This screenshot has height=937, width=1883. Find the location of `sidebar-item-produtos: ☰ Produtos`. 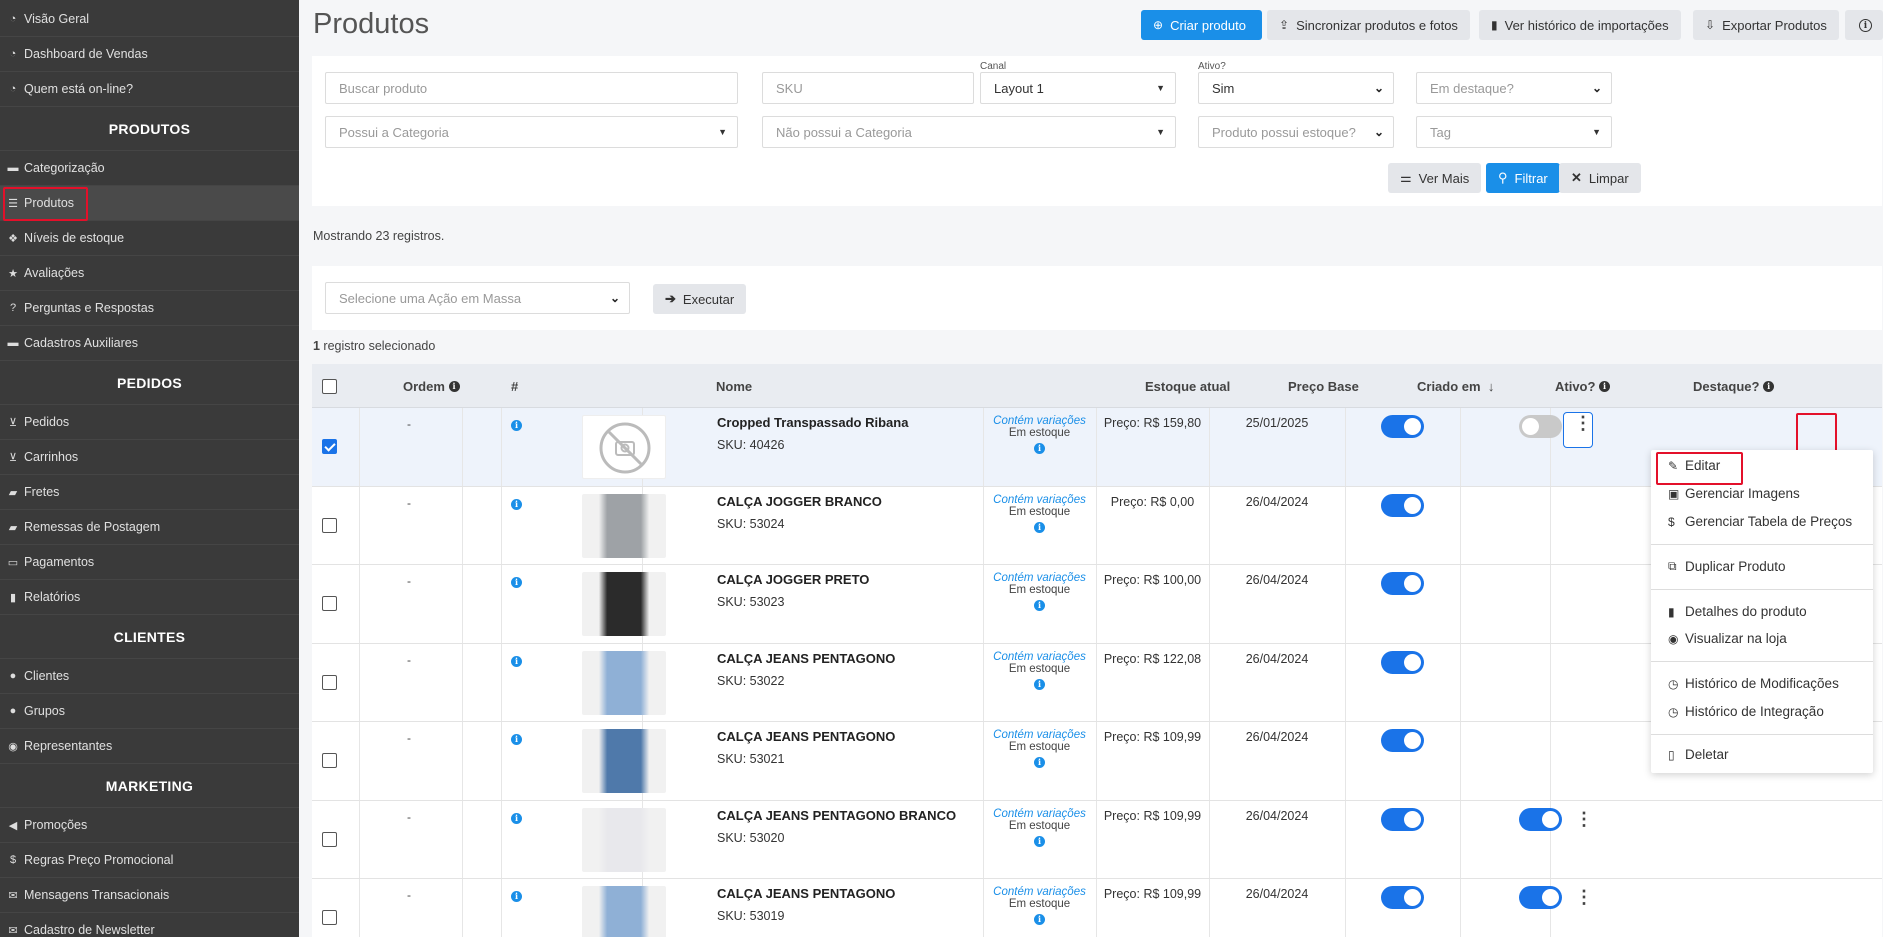

sidebar-item-produtos: ☰ Produtos is located at coordinates (149, 203).